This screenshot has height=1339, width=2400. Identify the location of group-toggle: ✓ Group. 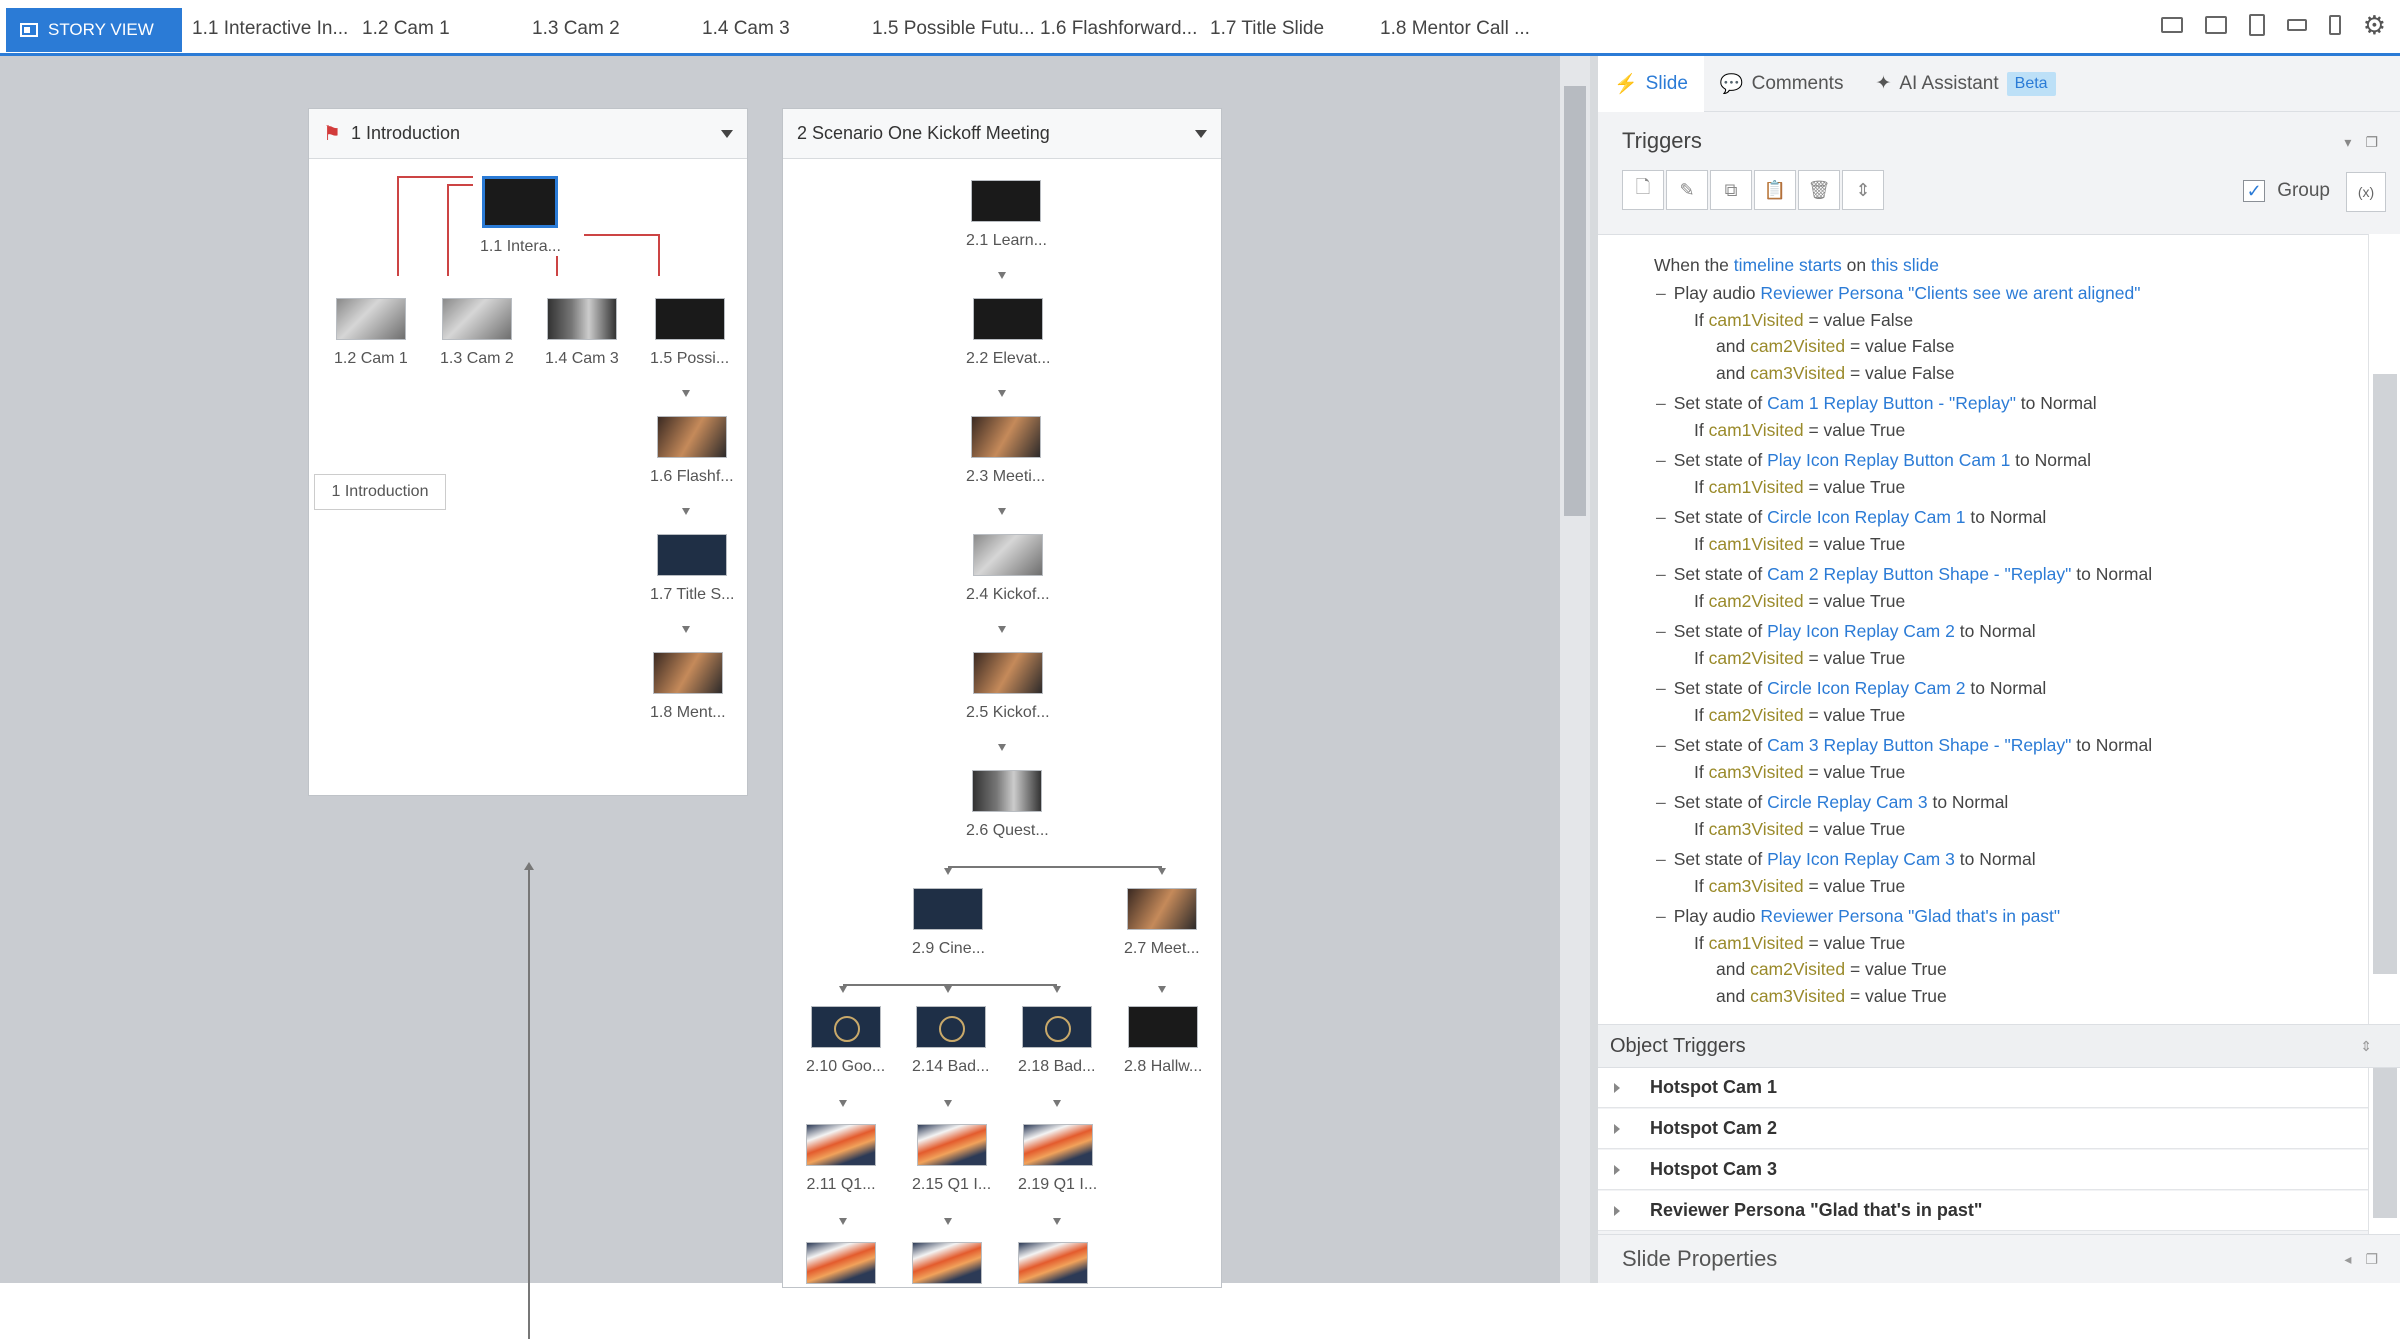
(2286, 191).